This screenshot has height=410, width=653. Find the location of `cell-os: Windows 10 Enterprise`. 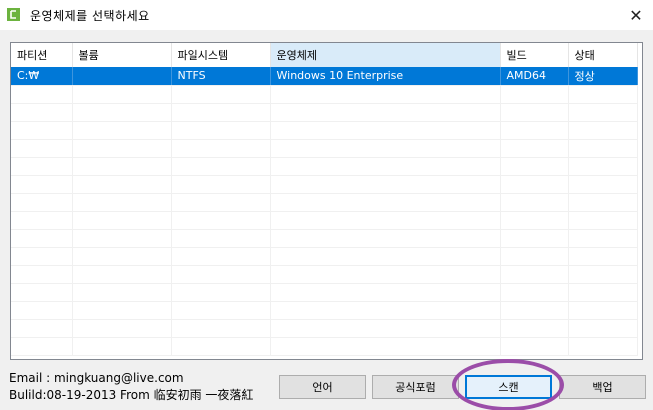

cell-os: Windows 10 Enterprise is located at coordinates (385, 76).